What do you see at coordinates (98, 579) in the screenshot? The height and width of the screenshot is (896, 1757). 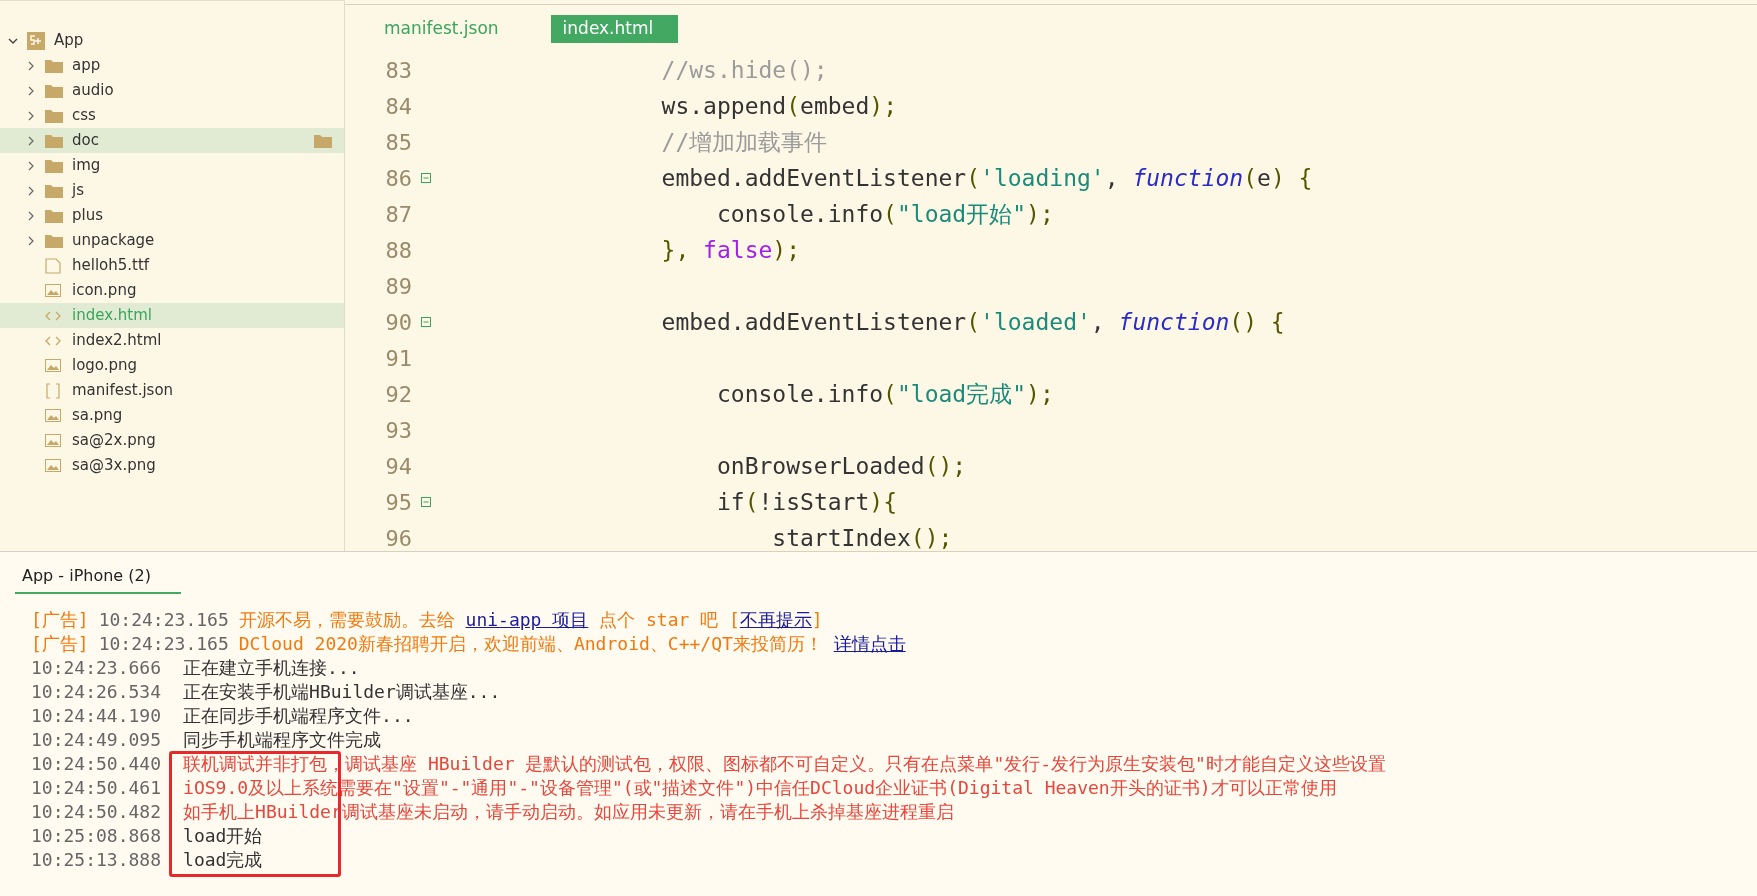 I see `console-tab: App - iPhone (2)` at bounding box center [98, 579].